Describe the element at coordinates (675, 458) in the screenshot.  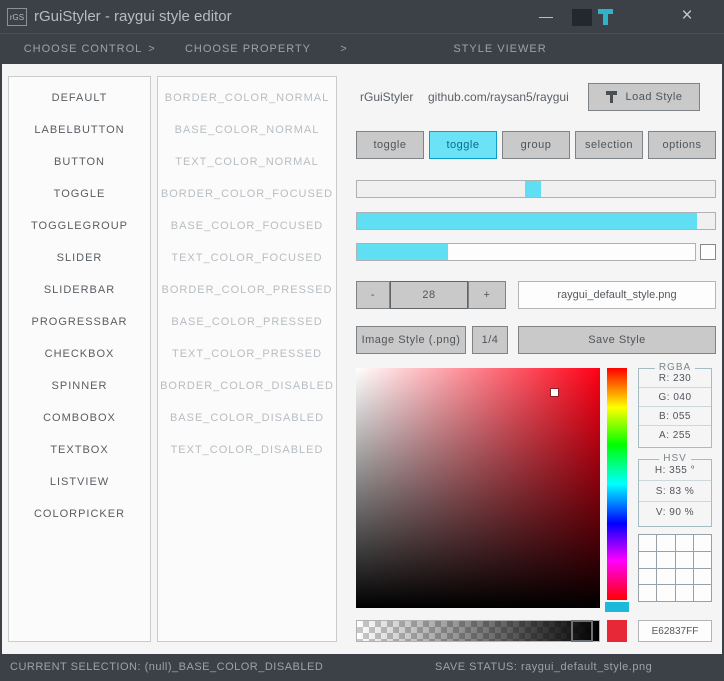
I see `hsv-label: HSV` at that location.